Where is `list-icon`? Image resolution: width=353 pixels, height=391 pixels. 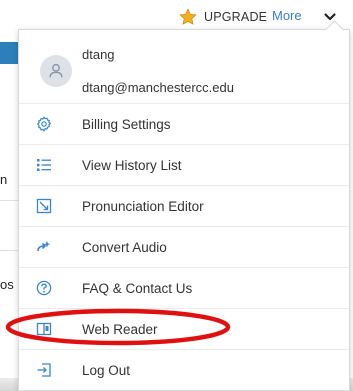 list-icon is located at coordinates (44, 165).